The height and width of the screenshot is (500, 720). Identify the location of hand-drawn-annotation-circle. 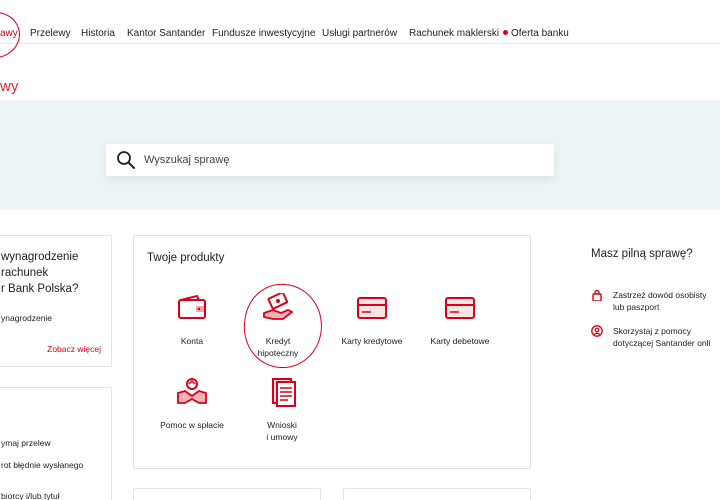
(11, 35).